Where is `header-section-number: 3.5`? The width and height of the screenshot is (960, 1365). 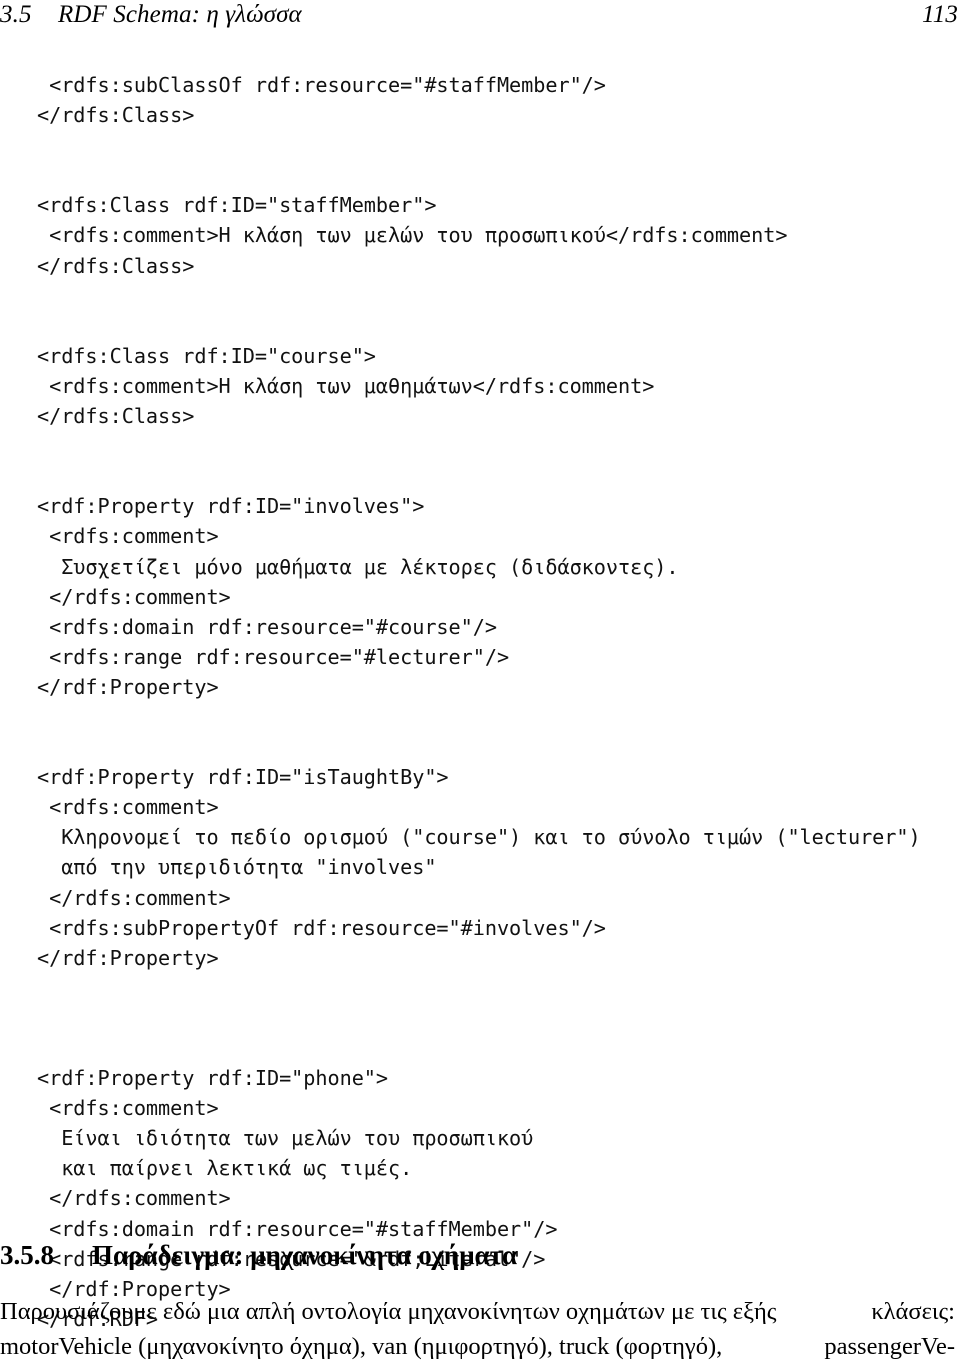
header-section-number: 3.5 is located at coordinates (16, 14).